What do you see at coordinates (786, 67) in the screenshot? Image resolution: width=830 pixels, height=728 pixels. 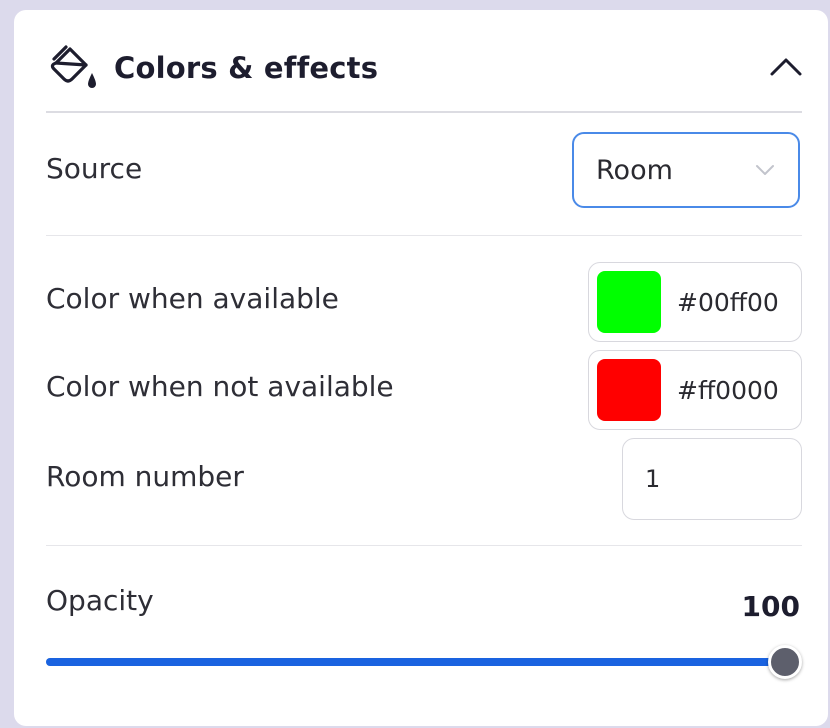 I see `chevron-up-icon` at bounding box center [786, 67].